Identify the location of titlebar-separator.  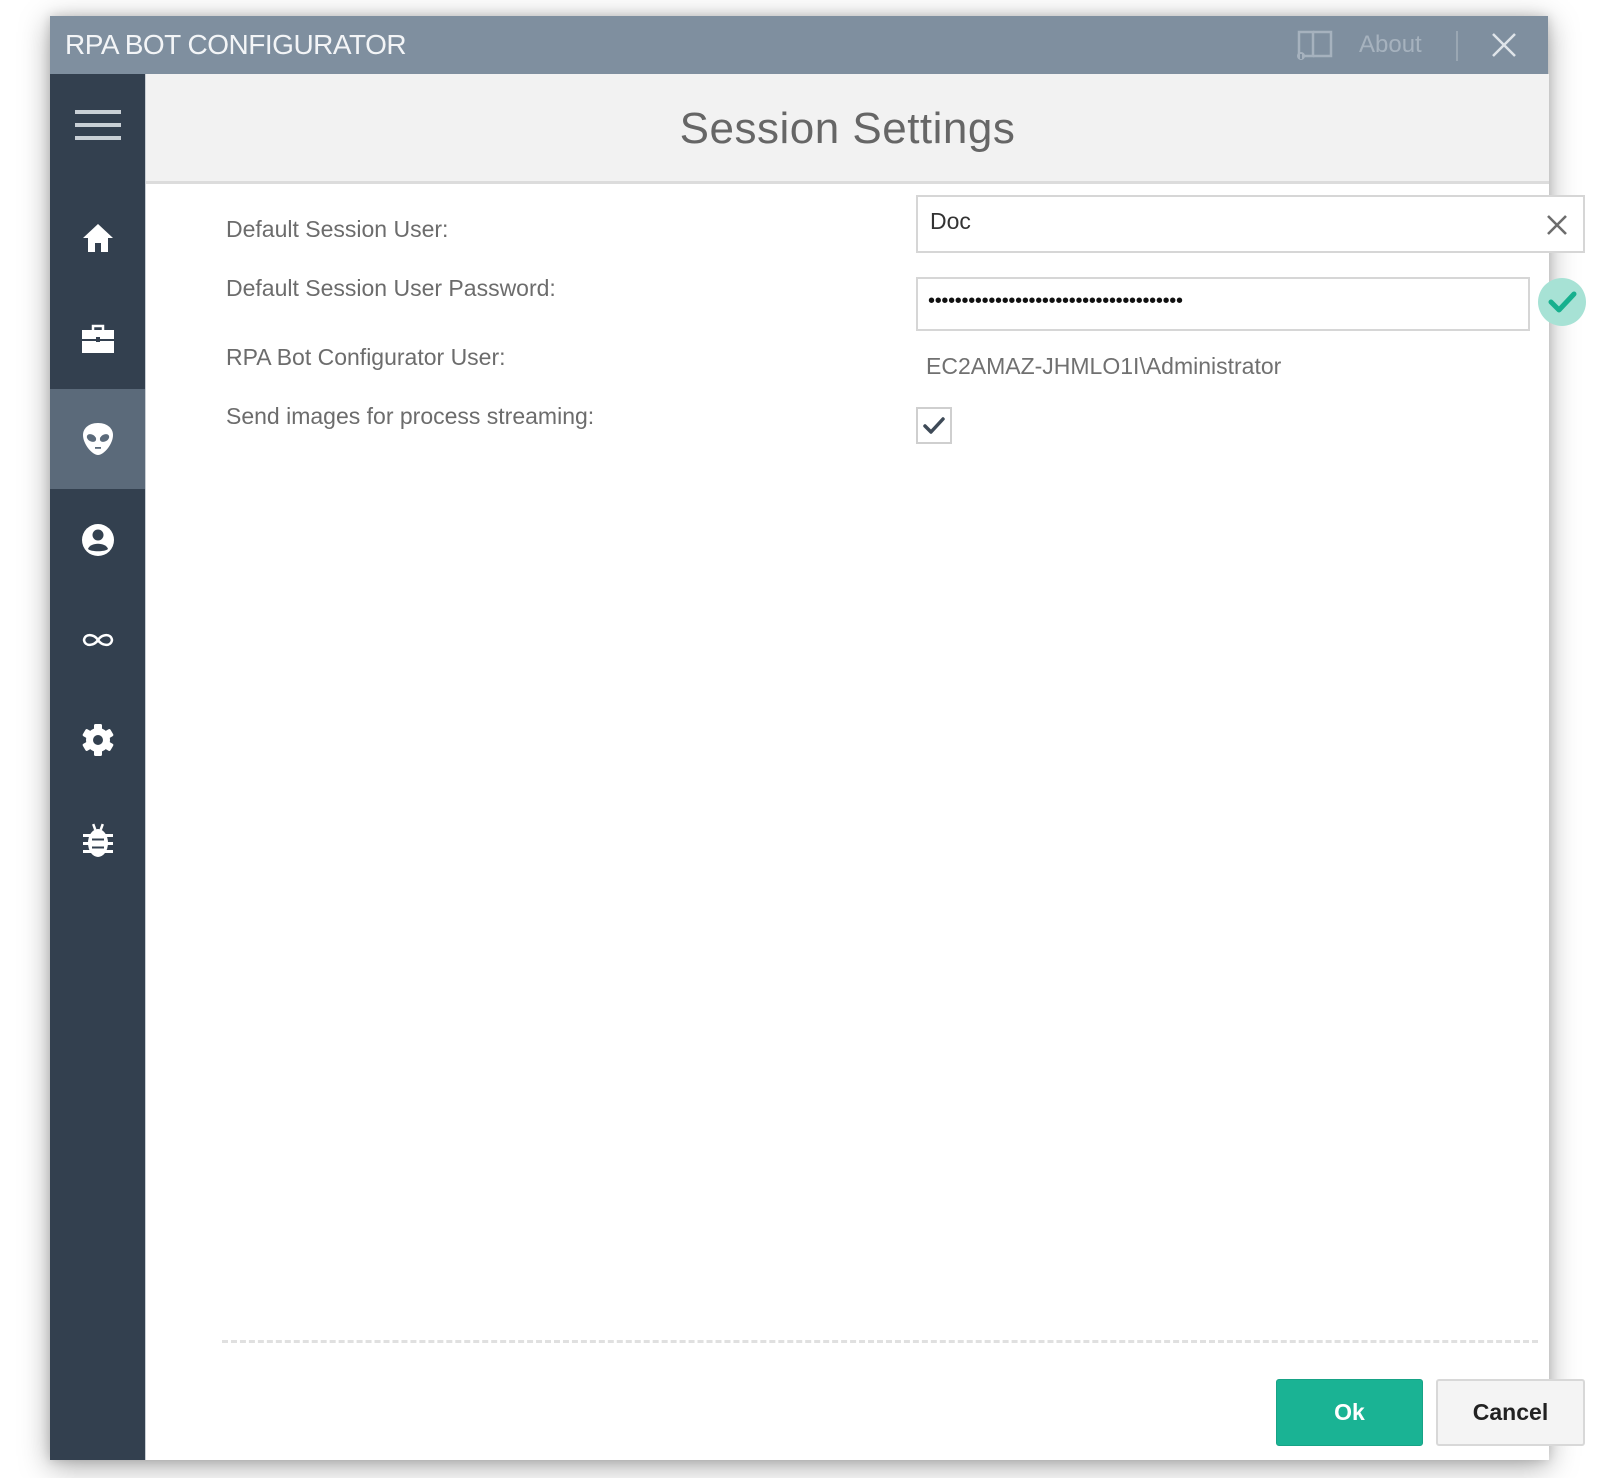
(1457, 46).